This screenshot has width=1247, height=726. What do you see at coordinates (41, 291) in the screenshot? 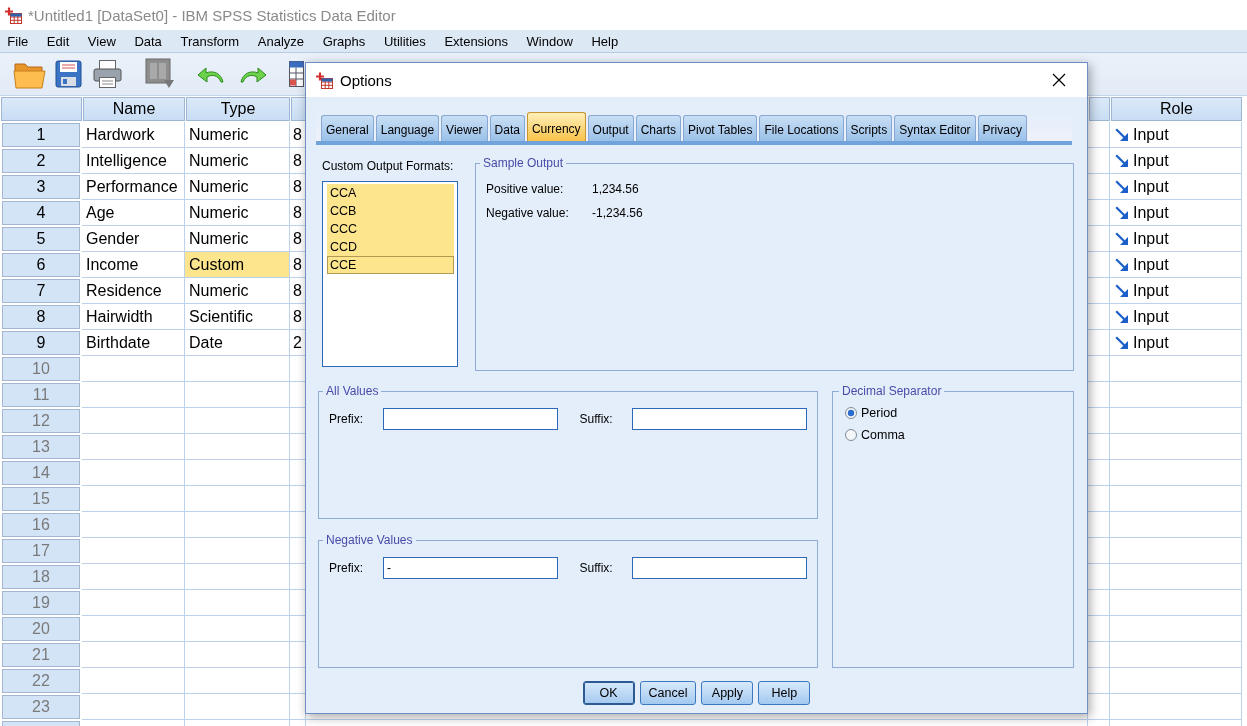
I see `row-header: 7` at bounding box center [41, 291].